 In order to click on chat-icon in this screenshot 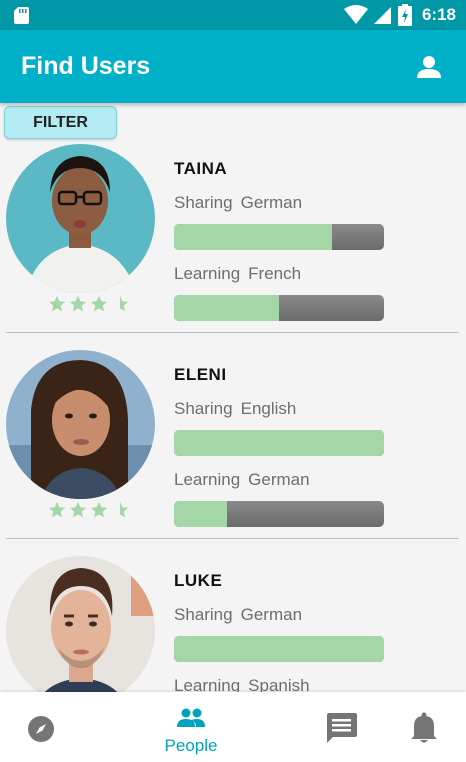, I will do `click(342, 728)`.